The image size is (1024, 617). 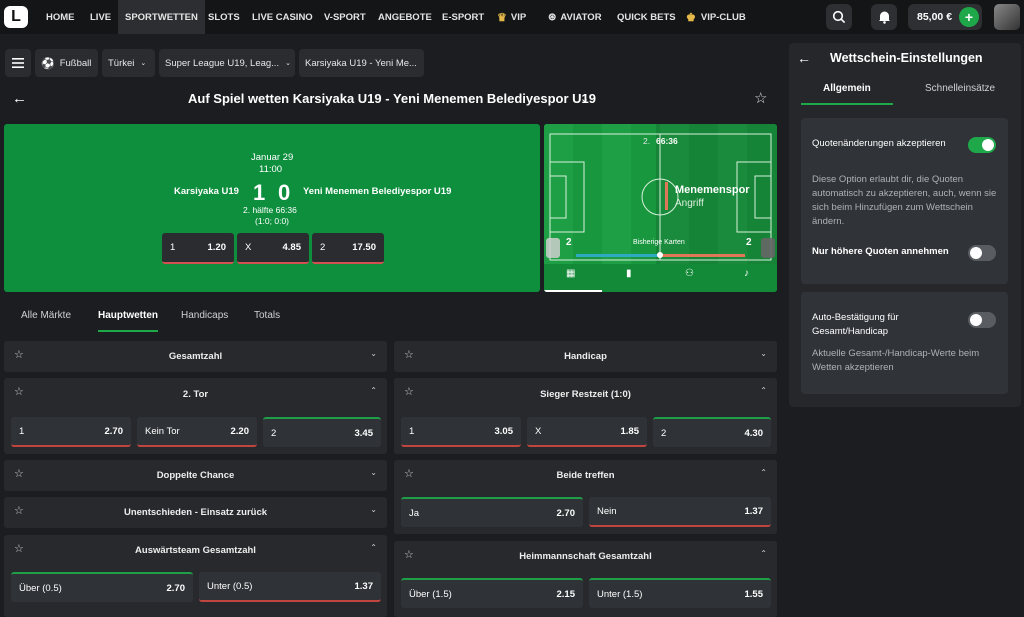 What do you see at coordinates (575, 17) in the screenshot?
I see `nav-aviator: ⊛ AVIATOR` at bounding box center [575, 17].